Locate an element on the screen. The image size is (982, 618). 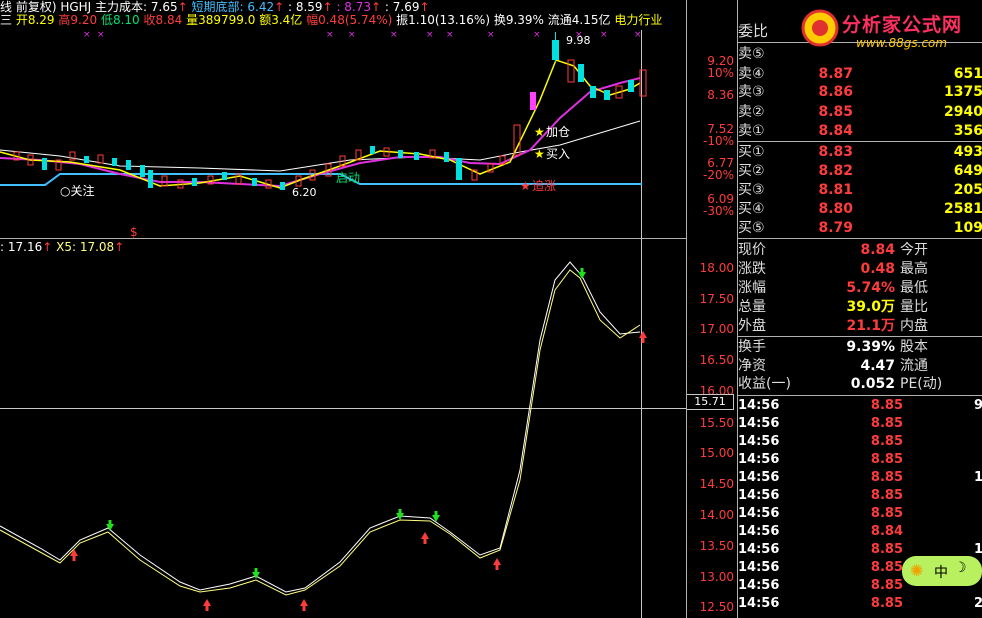
stat-label: 最低 is located at coordinates (914, 288).